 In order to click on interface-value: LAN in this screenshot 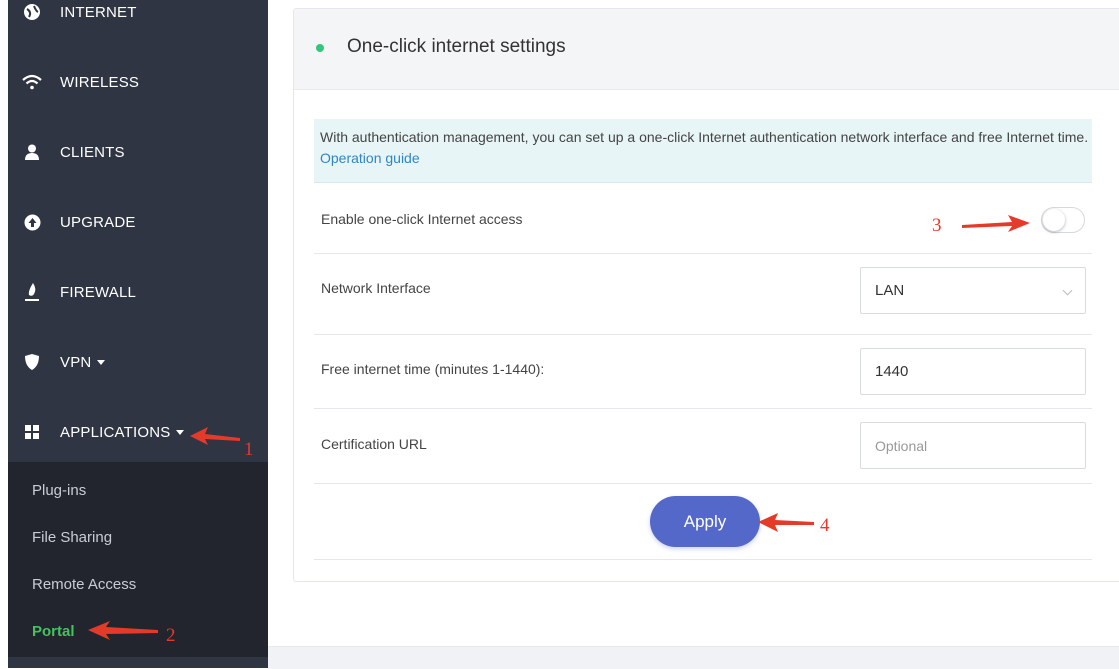, I will do `click(890, 290)`.